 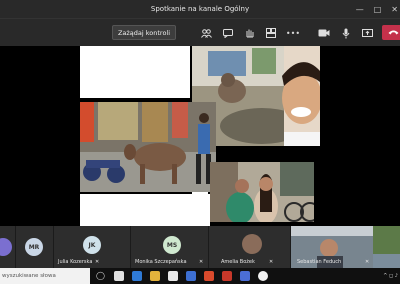 What do you see at coordinates (173, 276) in the screenshot?
I see `store-icon` at bounding box center [173, 276].